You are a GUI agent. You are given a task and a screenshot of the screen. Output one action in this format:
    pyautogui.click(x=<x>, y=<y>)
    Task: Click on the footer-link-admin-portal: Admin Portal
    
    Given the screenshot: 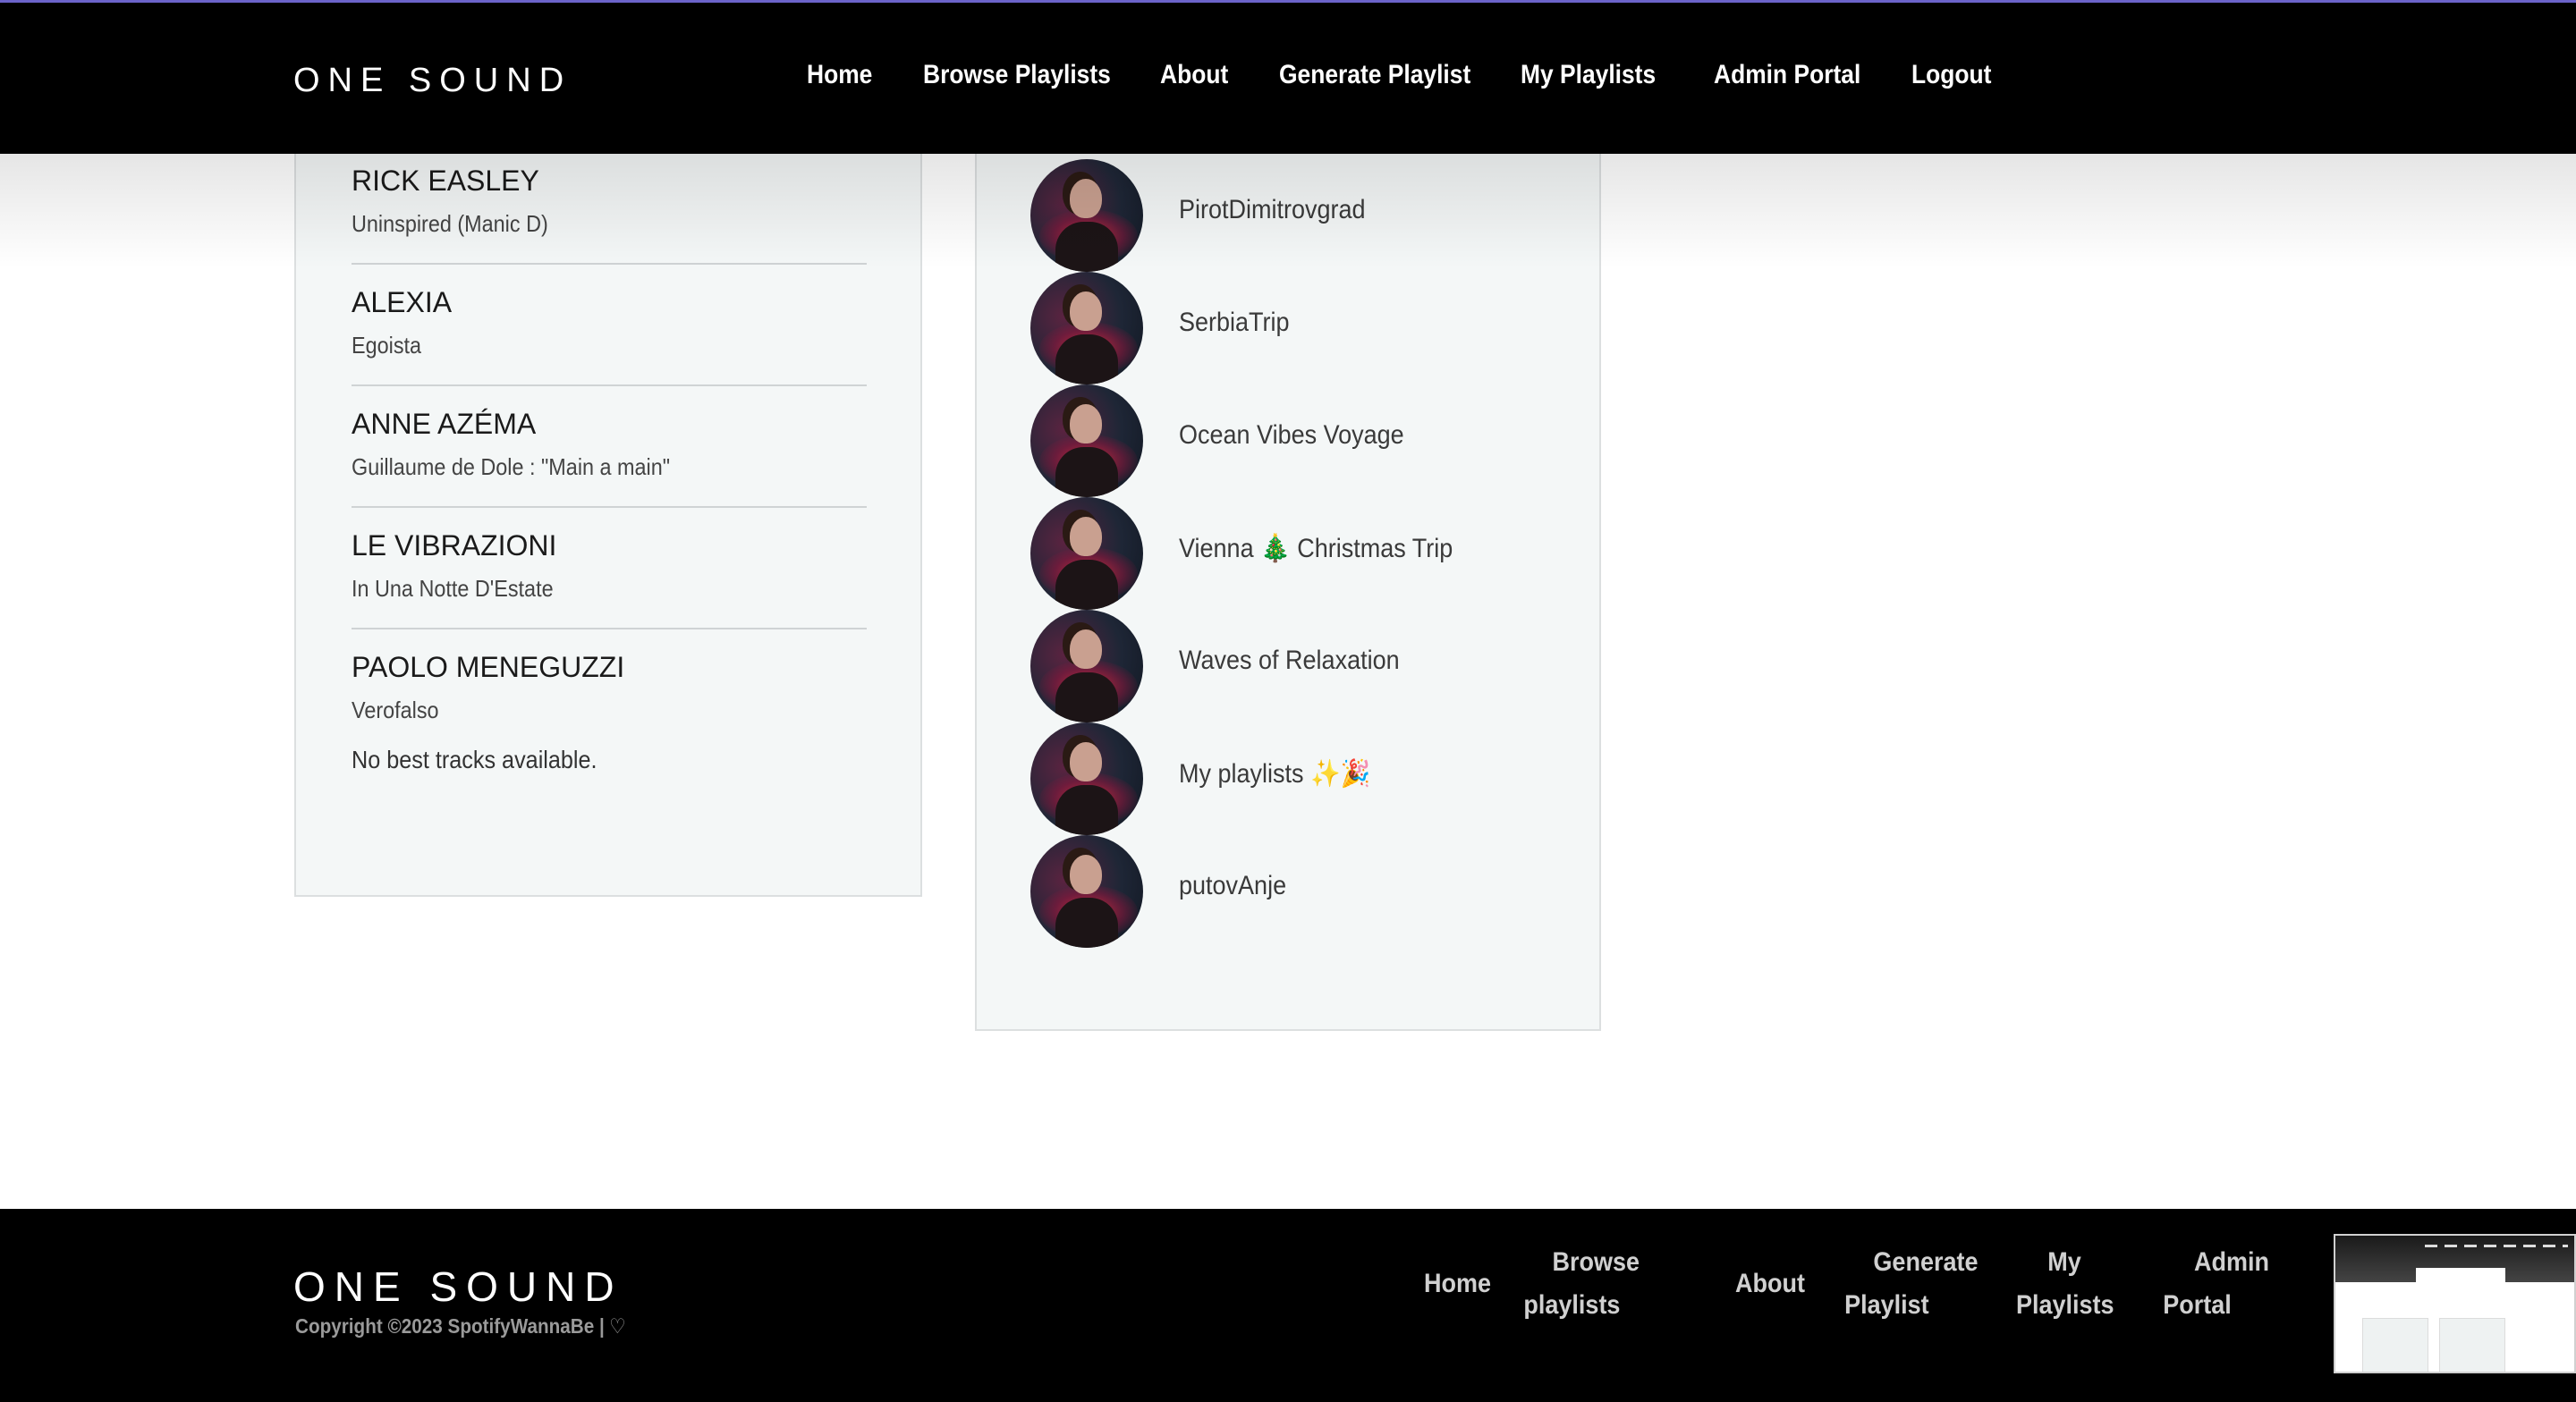 What is the action you would take?
    pyautogui.click(x=2213, y=1284)
    